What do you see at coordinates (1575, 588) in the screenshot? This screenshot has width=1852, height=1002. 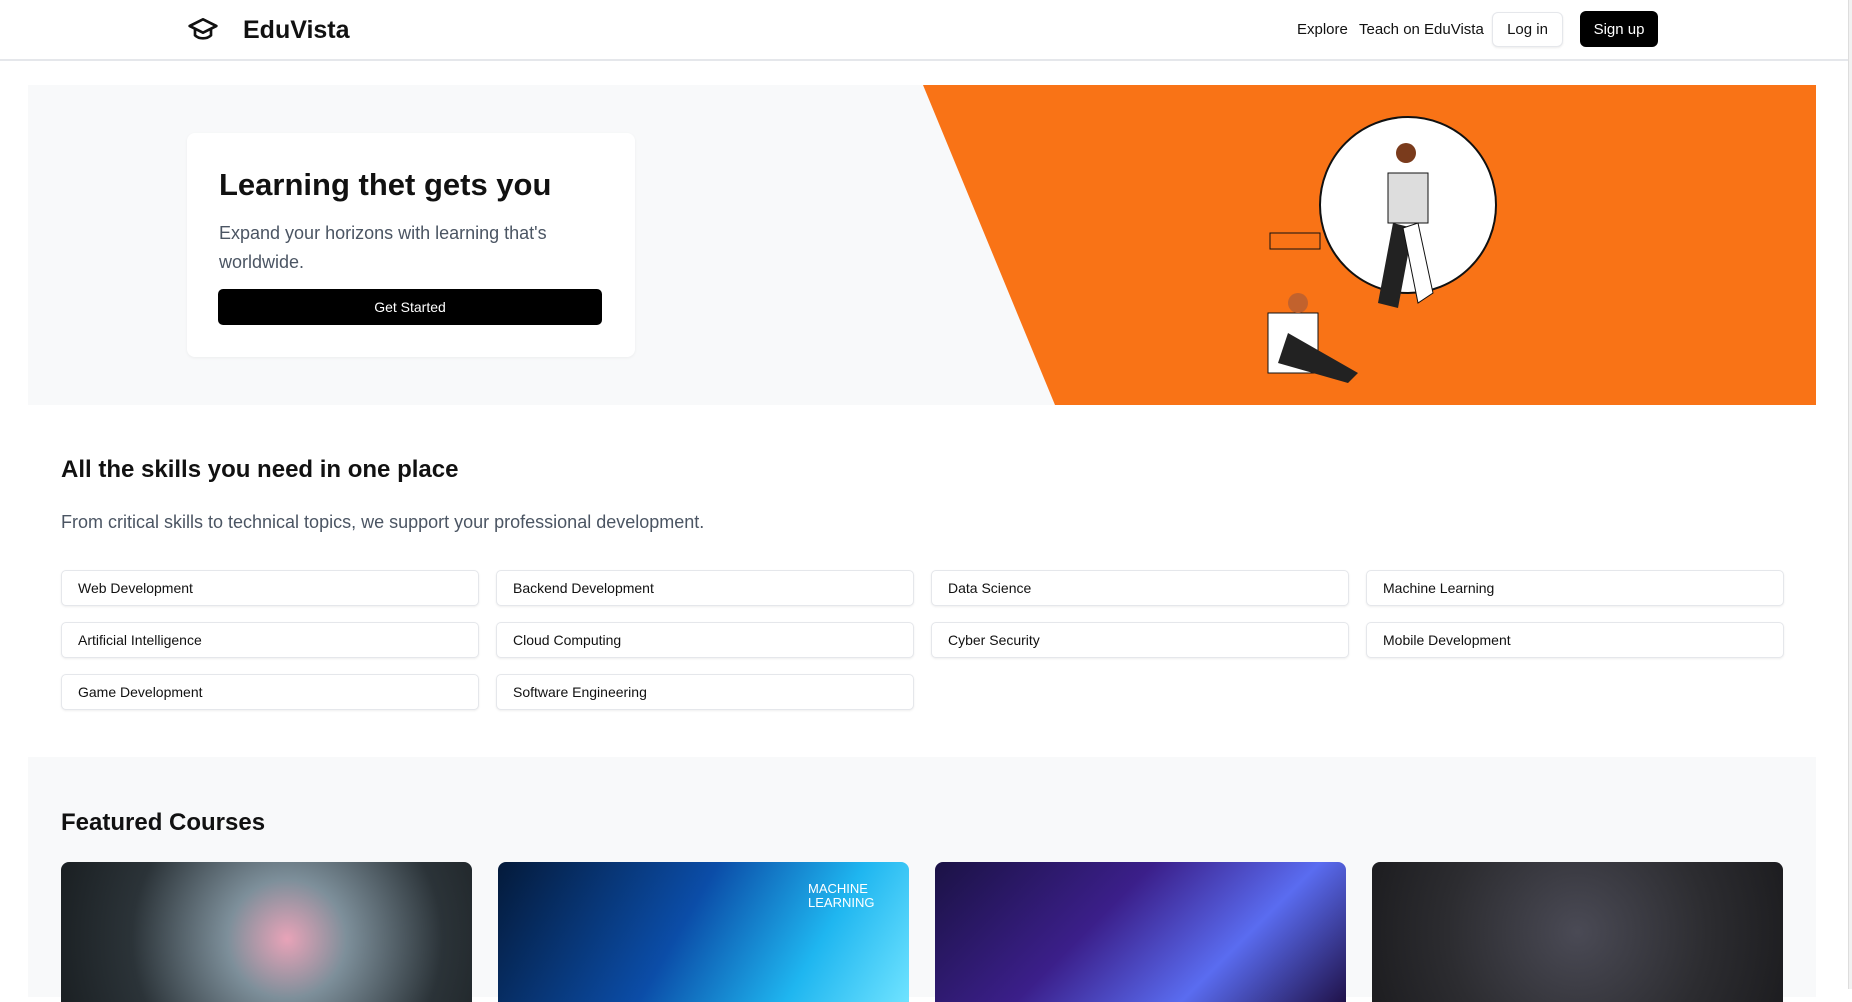 I see `skill-machine-learning: Machine Learning` at bounding box center [1575, 588].